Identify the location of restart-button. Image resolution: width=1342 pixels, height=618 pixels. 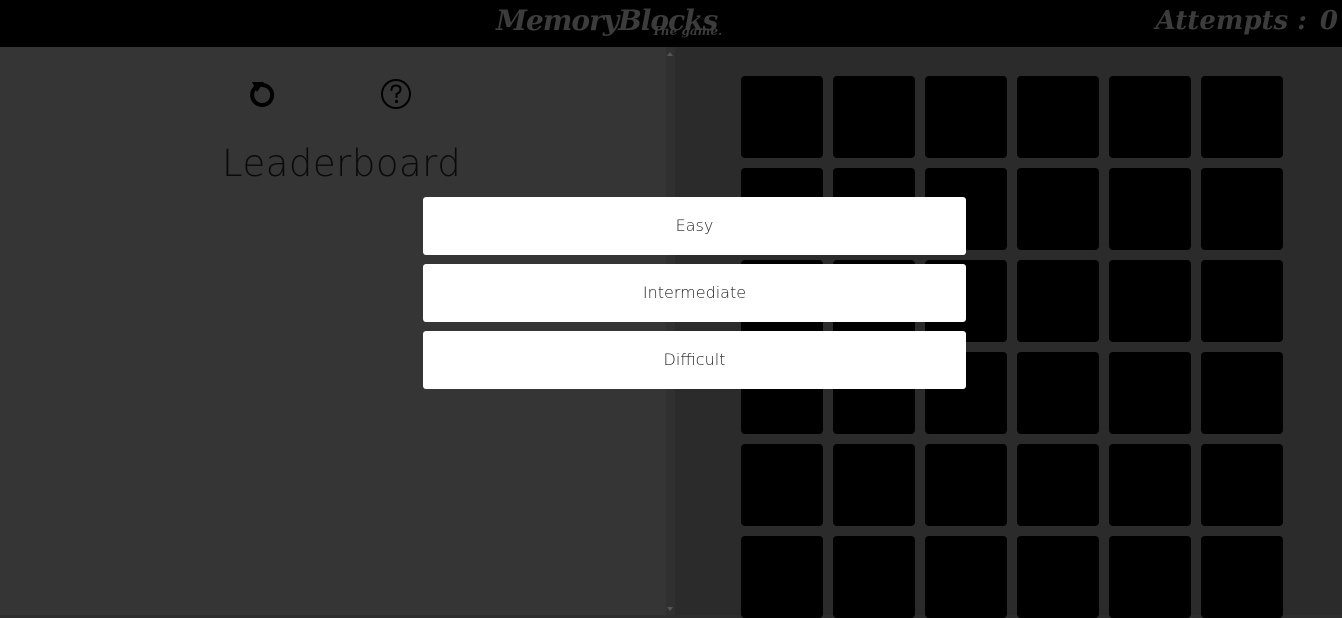
(262, 94).